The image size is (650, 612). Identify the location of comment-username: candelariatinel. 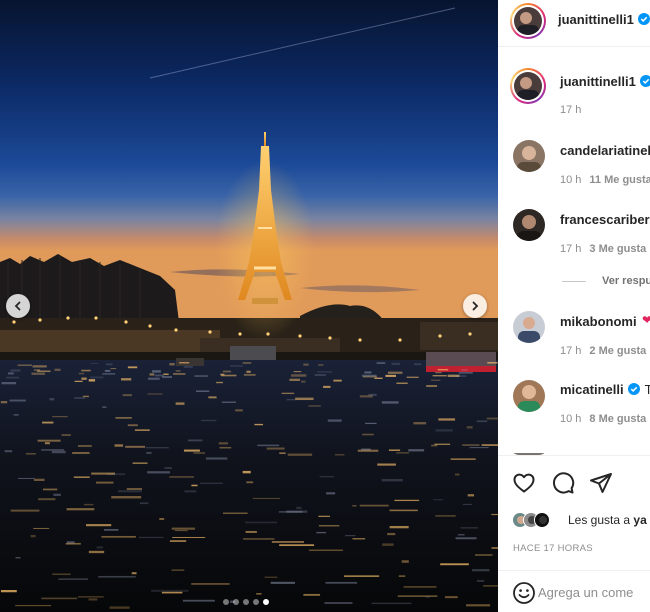
(605, 150).